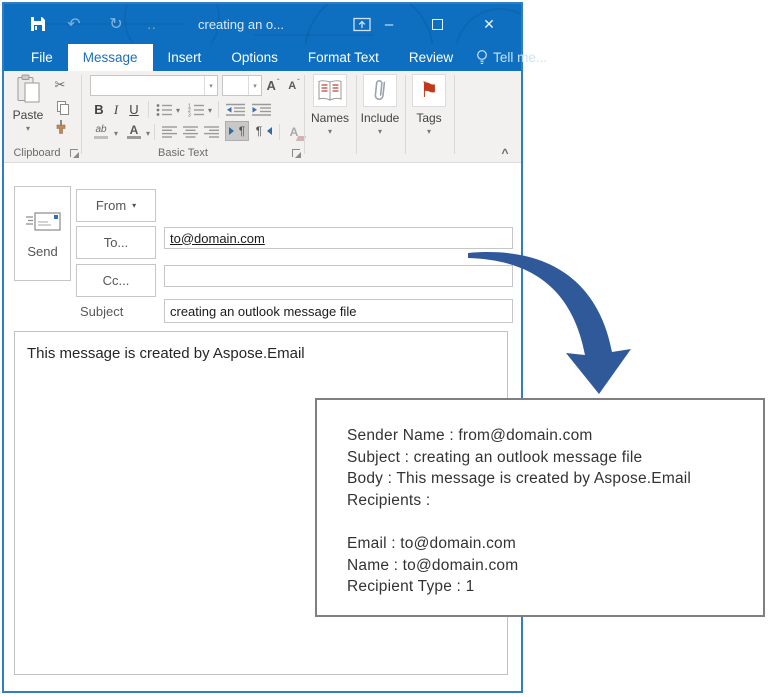 The height and width of the screenshot is (697, 773). Describe the element at coordinates (233, 131) in the screenshot. I see `ltr-arrow` at that location.